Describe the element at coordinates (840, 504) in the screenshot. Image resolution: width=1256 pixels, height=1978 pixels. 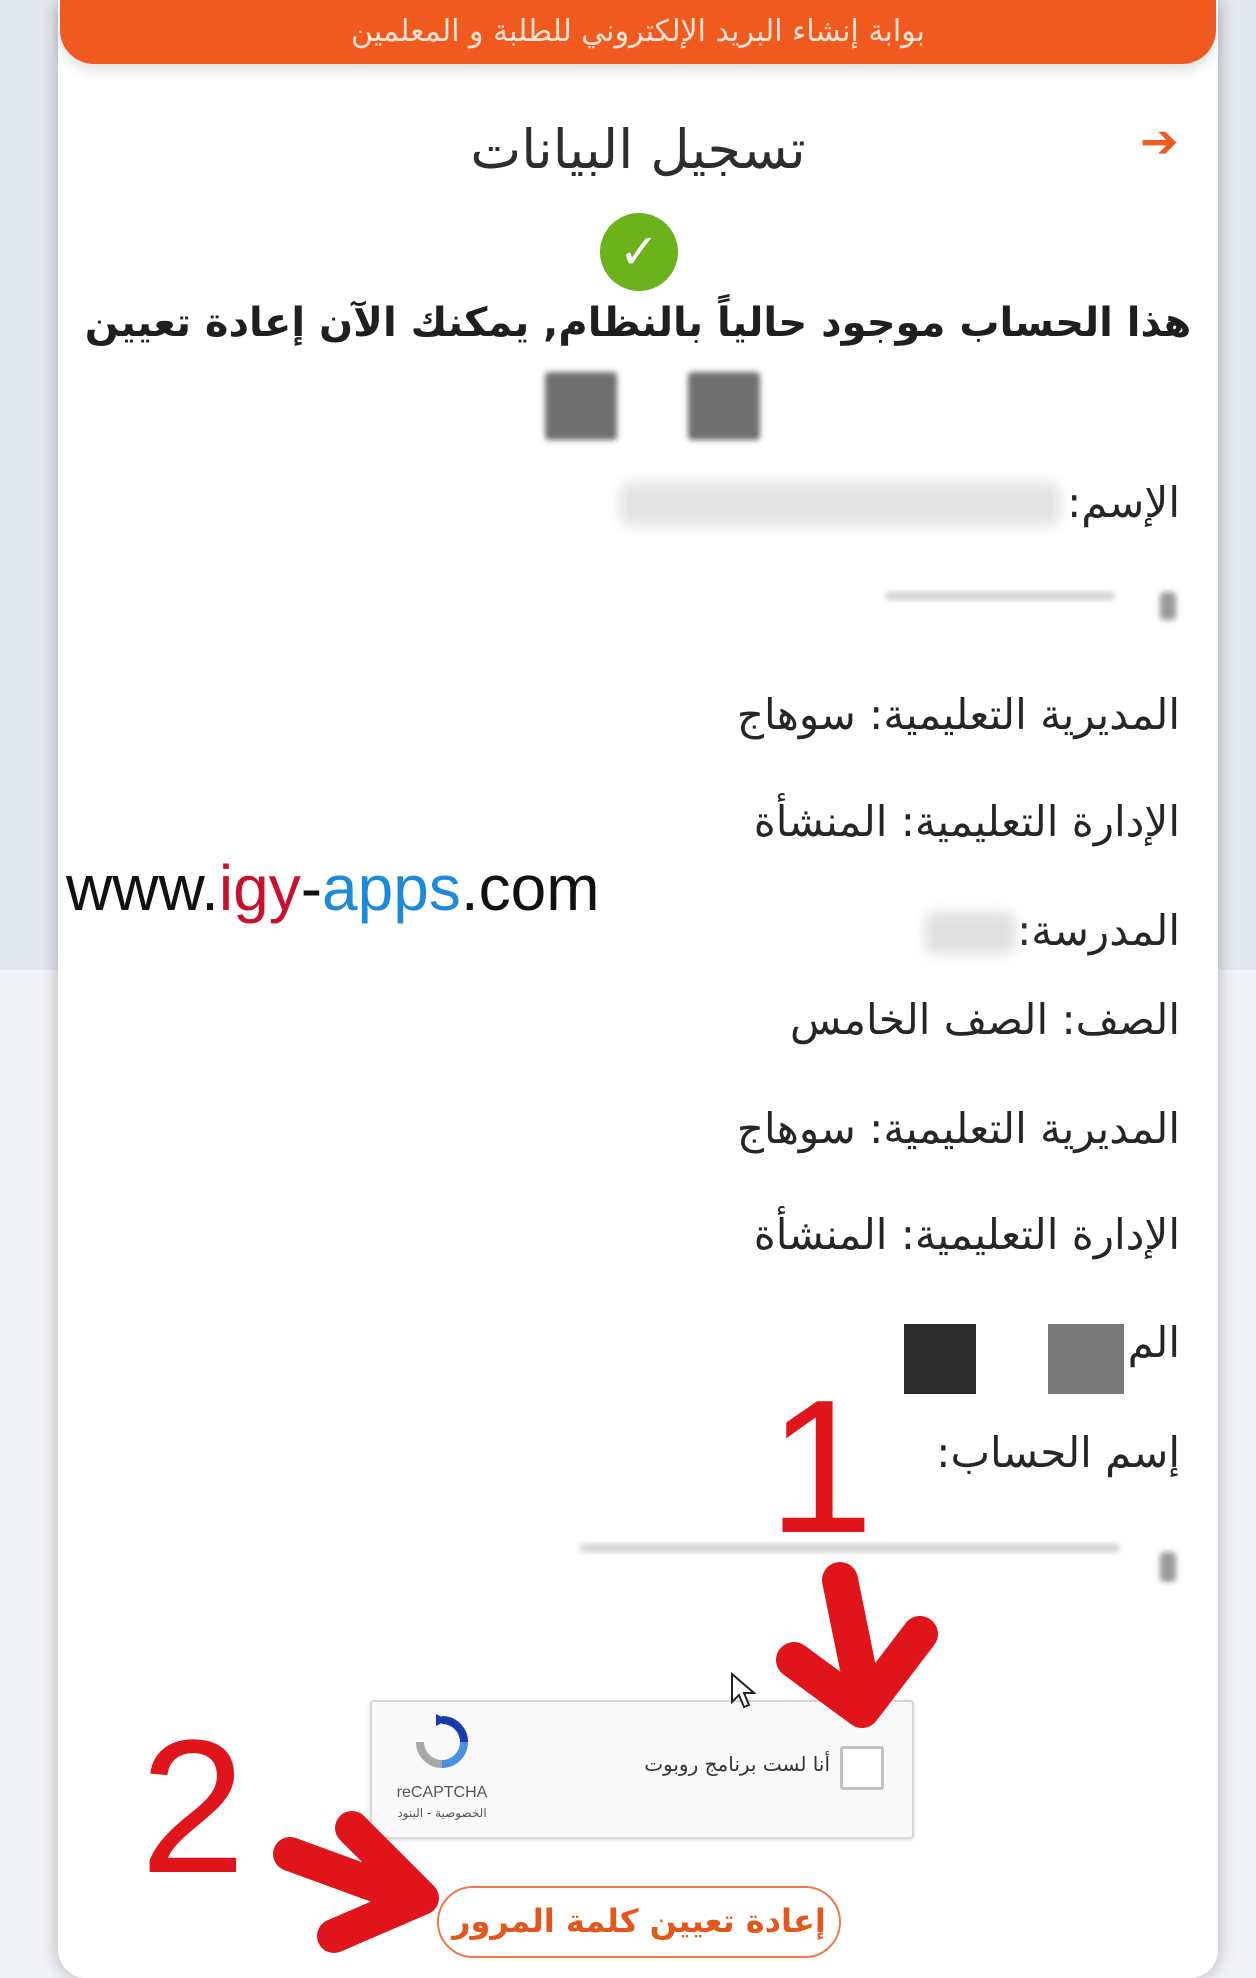
I see `redacted-name` at that location.